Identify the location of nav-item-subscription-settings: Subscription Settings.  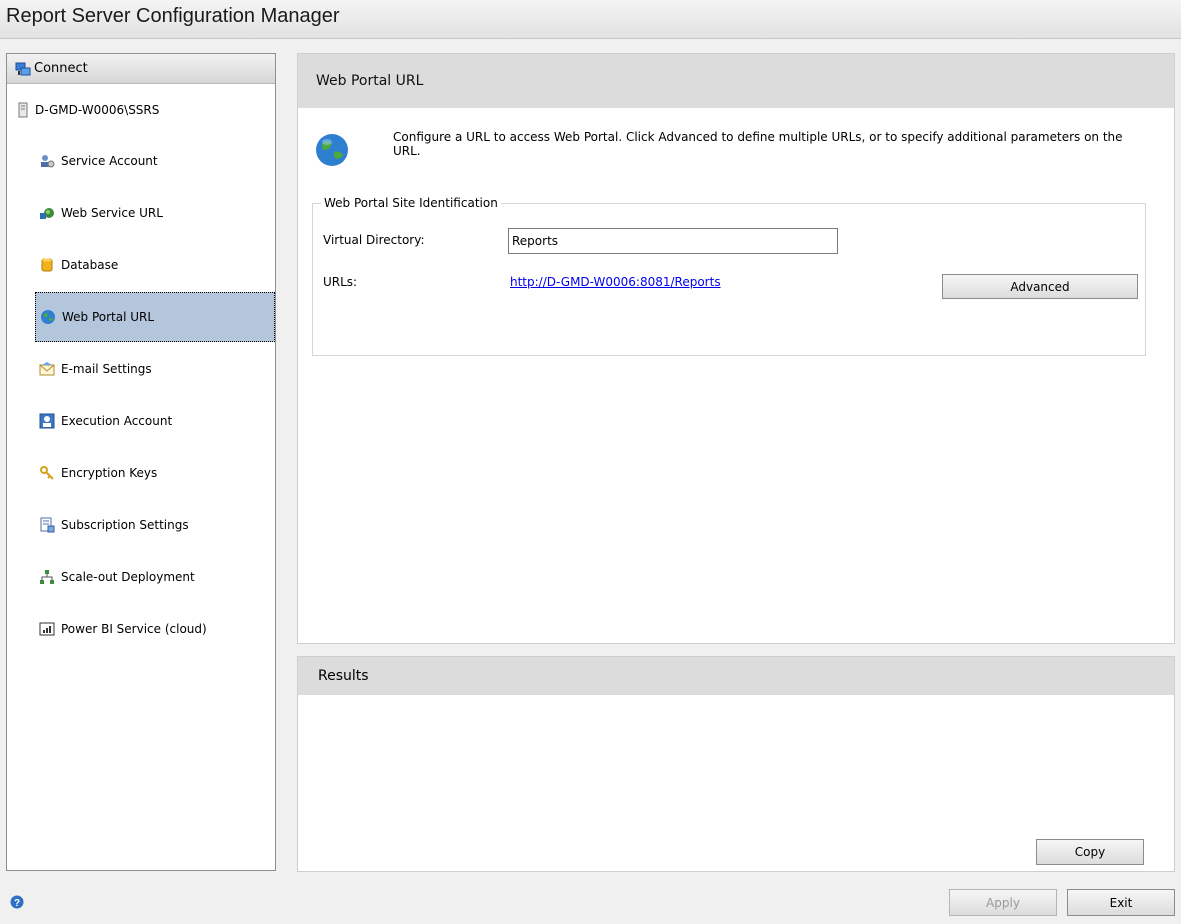
(155, 525).